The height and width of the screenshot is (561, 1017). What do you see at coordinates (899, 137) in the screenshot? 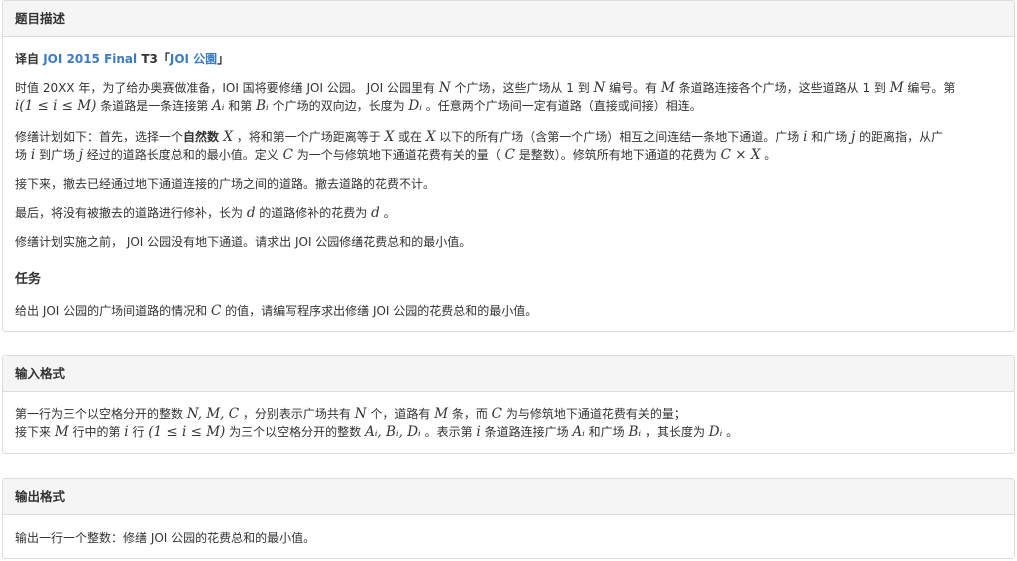
I see `text: 的距离指，从广` at bounding box center [899, 137].